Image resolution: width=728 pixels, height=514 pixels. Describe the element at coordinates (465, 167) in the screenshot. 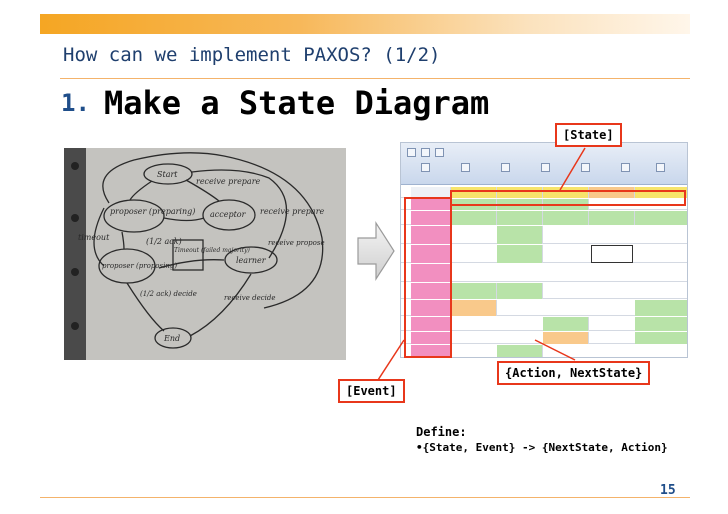

I see `font-icon` at that location.